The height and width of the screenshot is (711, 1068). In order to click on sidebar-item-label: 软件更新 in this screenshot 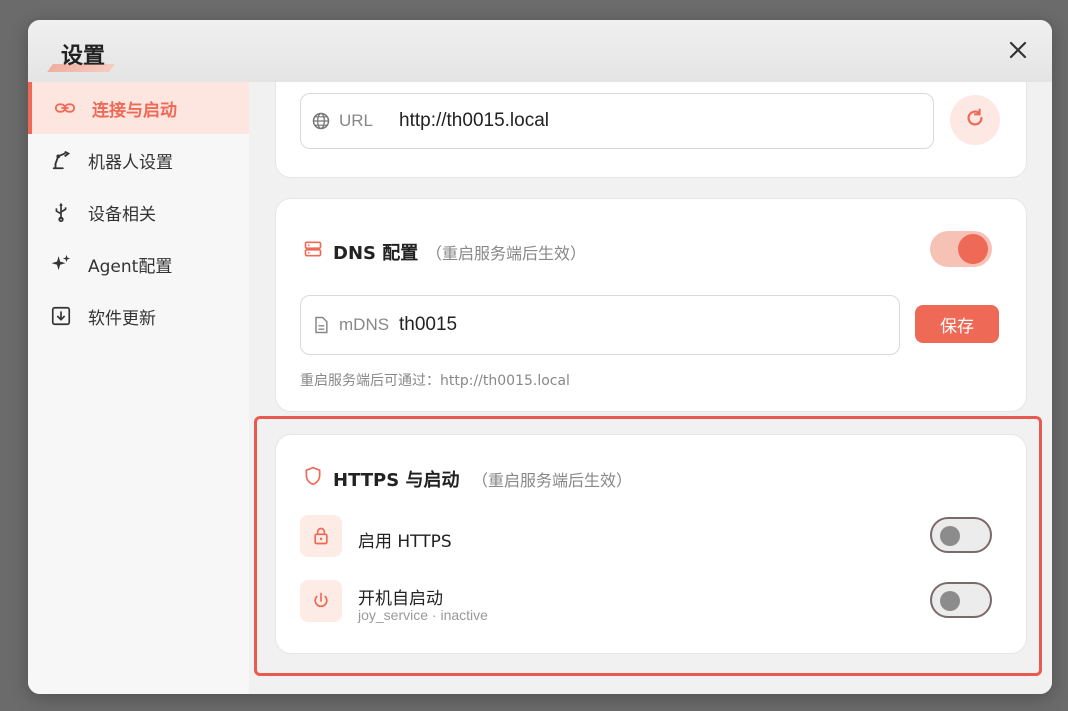, I will do `click(122, 318)`.